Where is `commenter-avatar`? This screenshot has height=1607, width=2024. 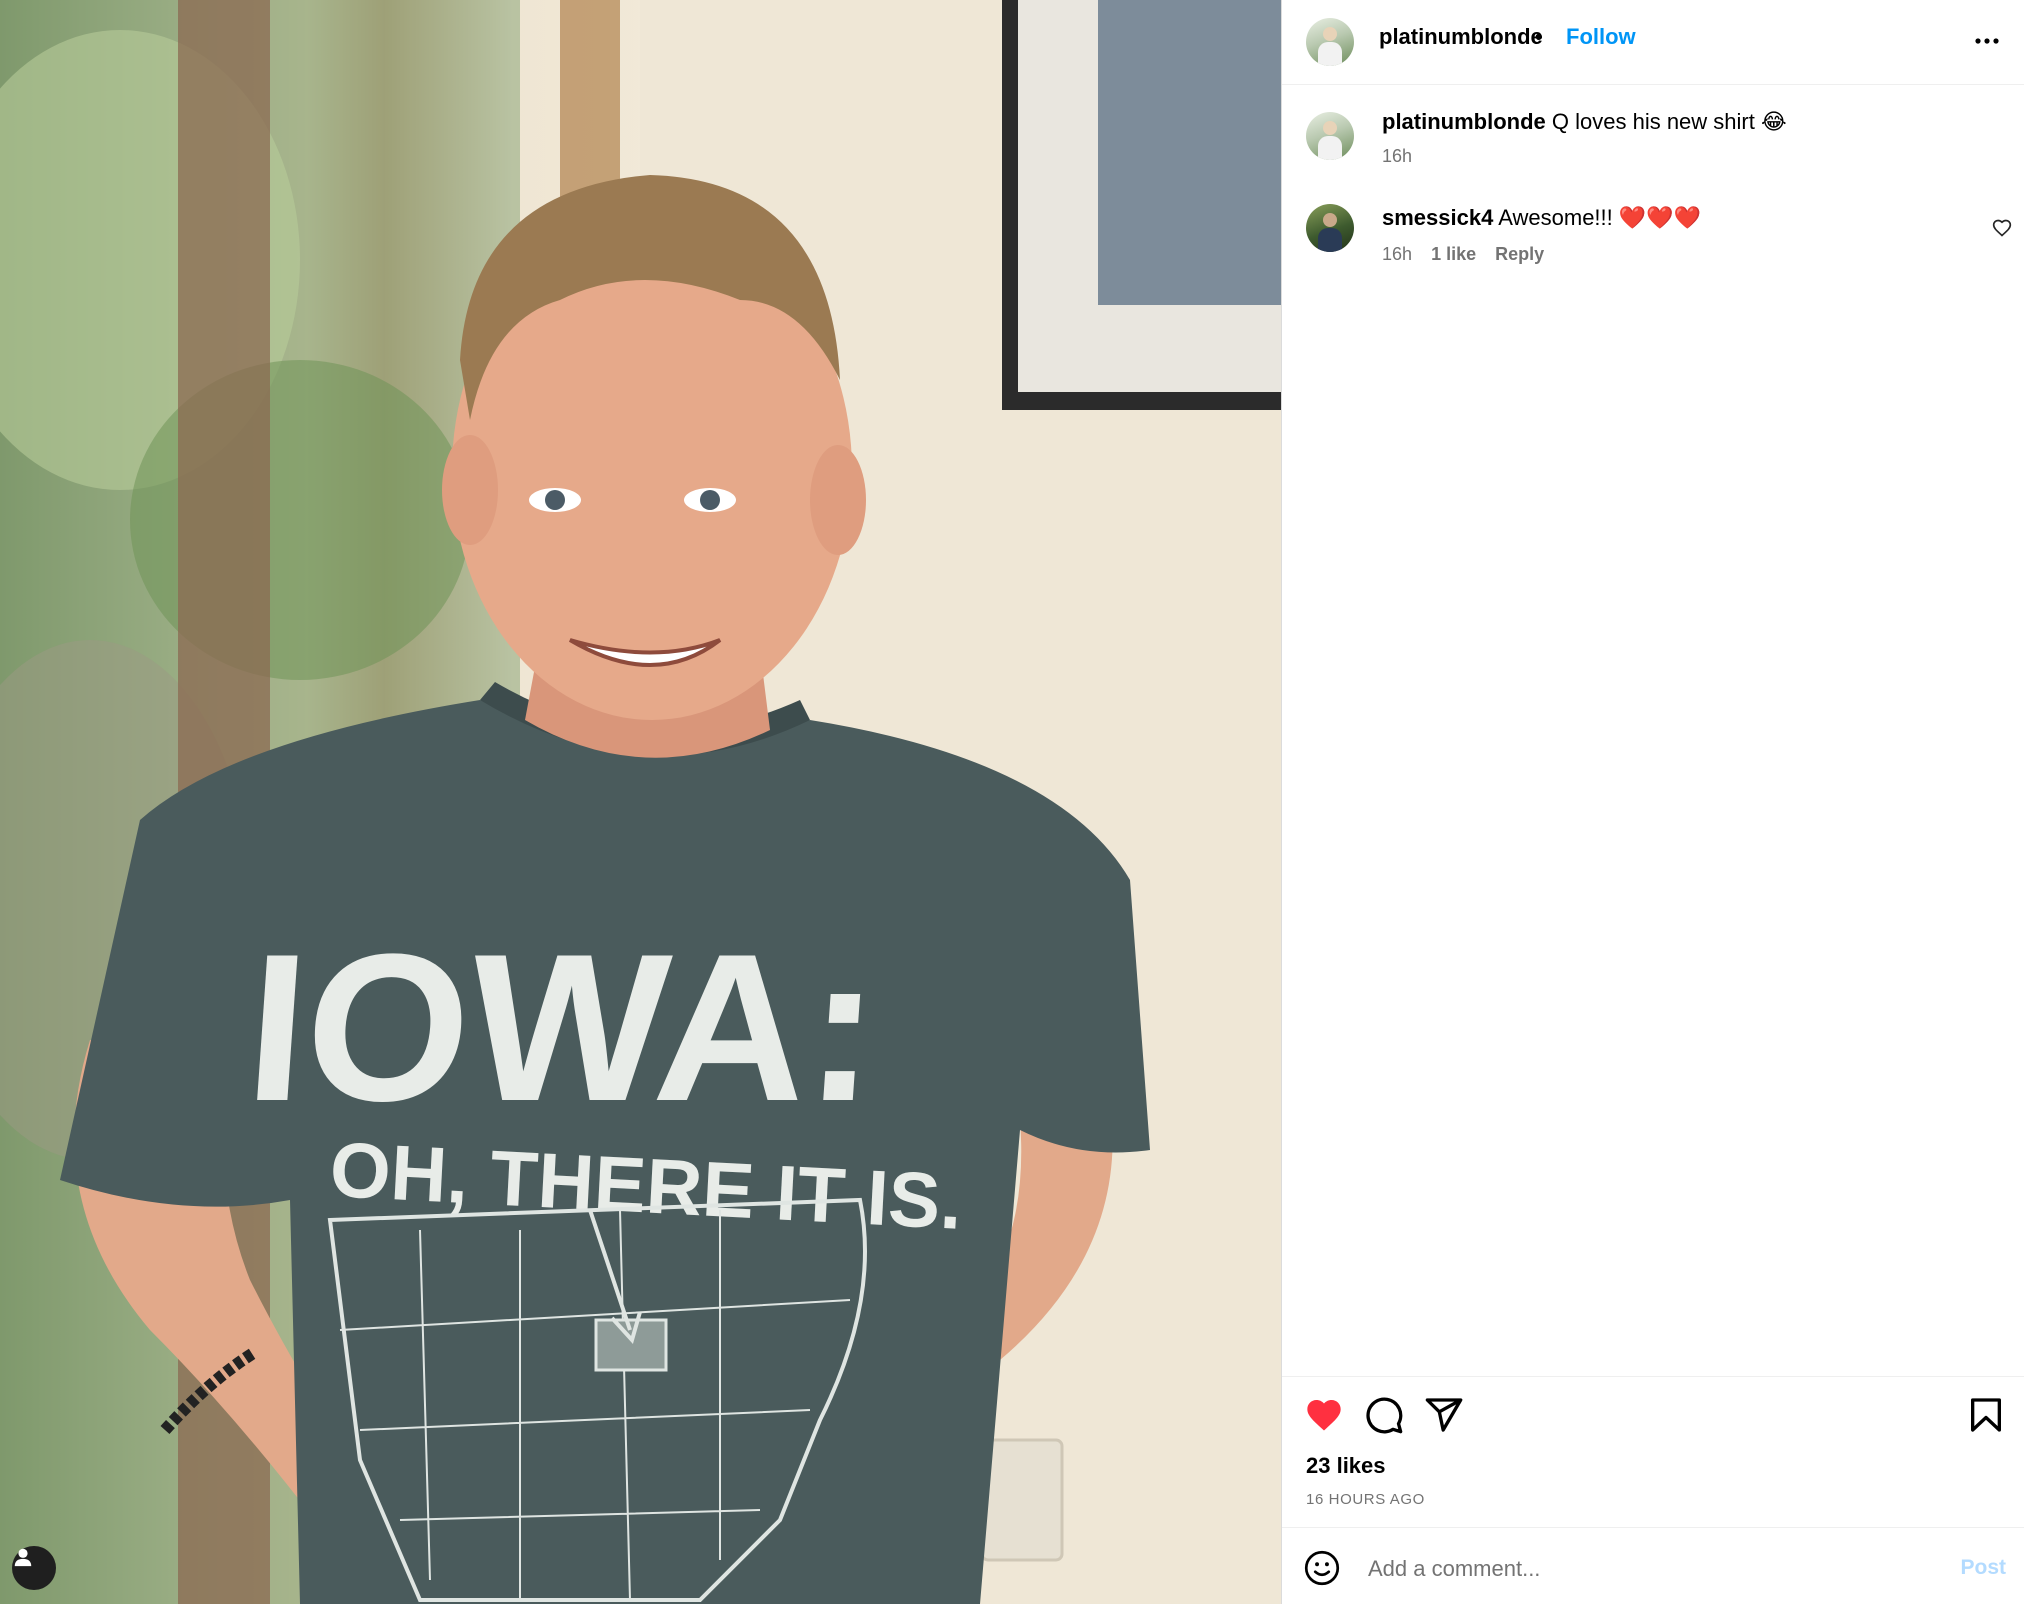 commenter-avatar is located at coordinates (1330, 228).